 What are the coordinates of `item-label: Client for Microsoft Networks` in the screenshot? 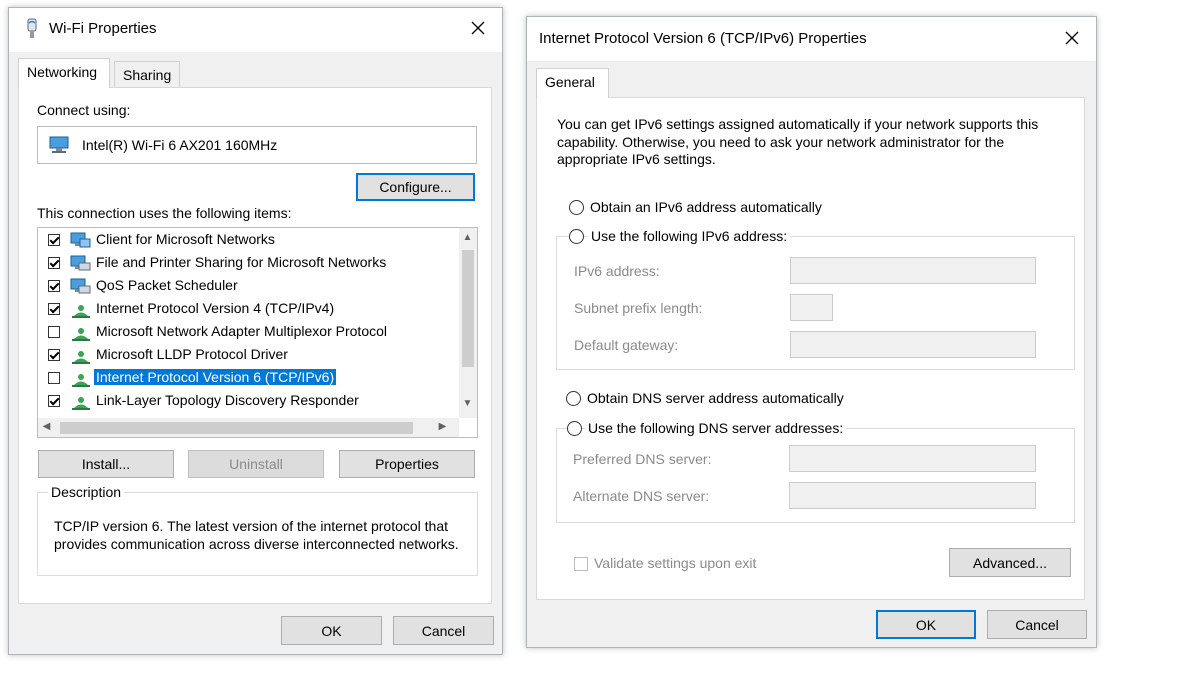 It's located at (185, 239).